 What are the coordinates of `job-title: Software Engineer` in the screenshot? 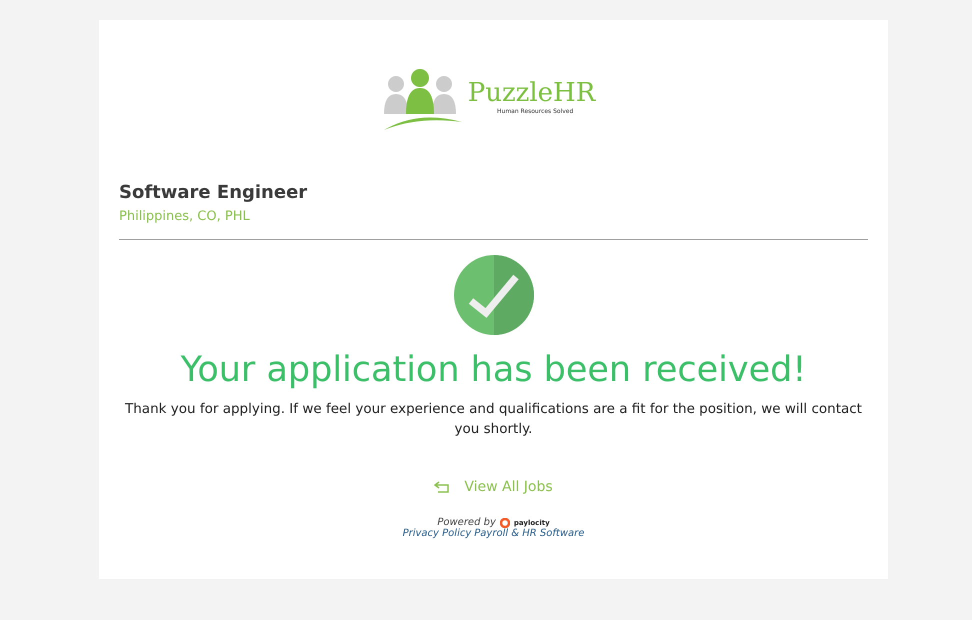 It's located at (213, 192).